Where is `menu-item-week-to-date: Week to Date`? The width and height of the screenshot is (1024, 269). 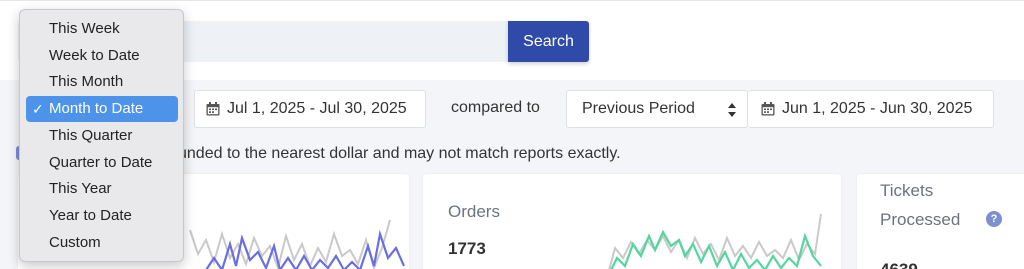 menu-item-week-to-date: Week to Date is located at coordinates (102, 56).